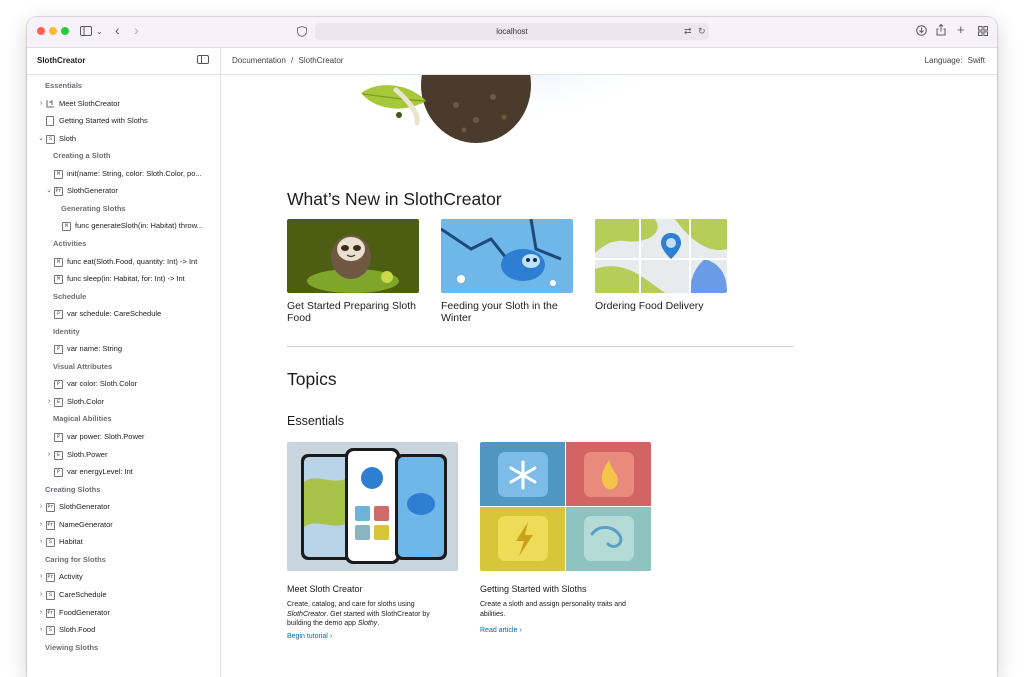  Describe the element at coordinates (66, 227) in the screenshot. I see `method-icon: M` at that location.